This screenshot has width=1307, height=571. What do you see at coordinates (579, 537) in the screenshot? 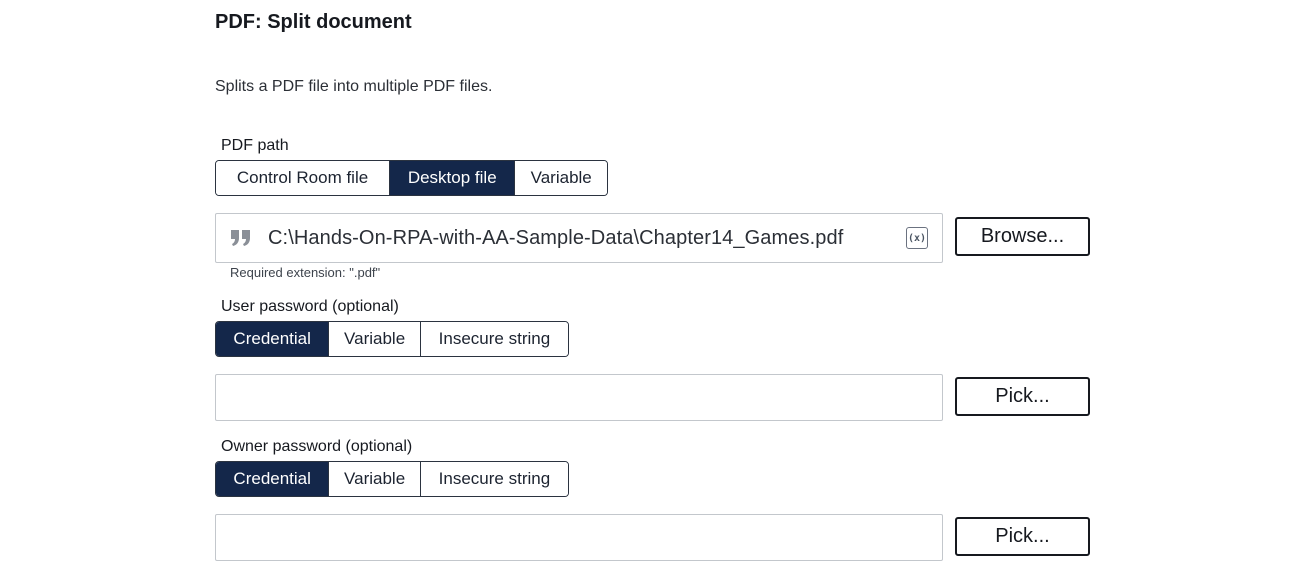
I see `owner-password-input` at bounding box center [579, 537].